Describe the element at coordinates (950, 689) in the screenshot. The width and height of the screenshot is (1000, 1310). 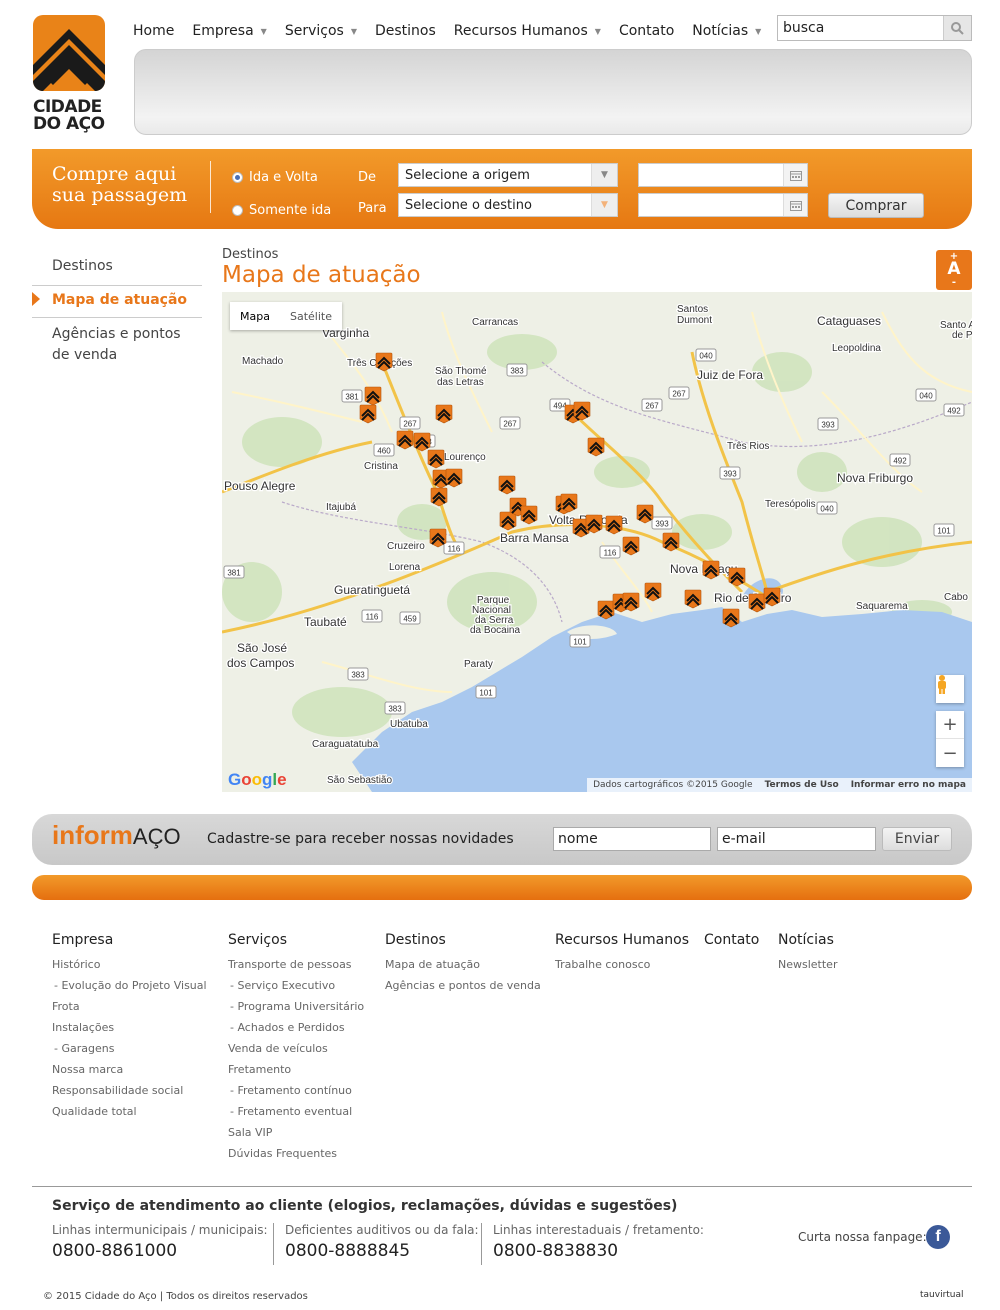
I see `street-view-pegman-icon` at that location.